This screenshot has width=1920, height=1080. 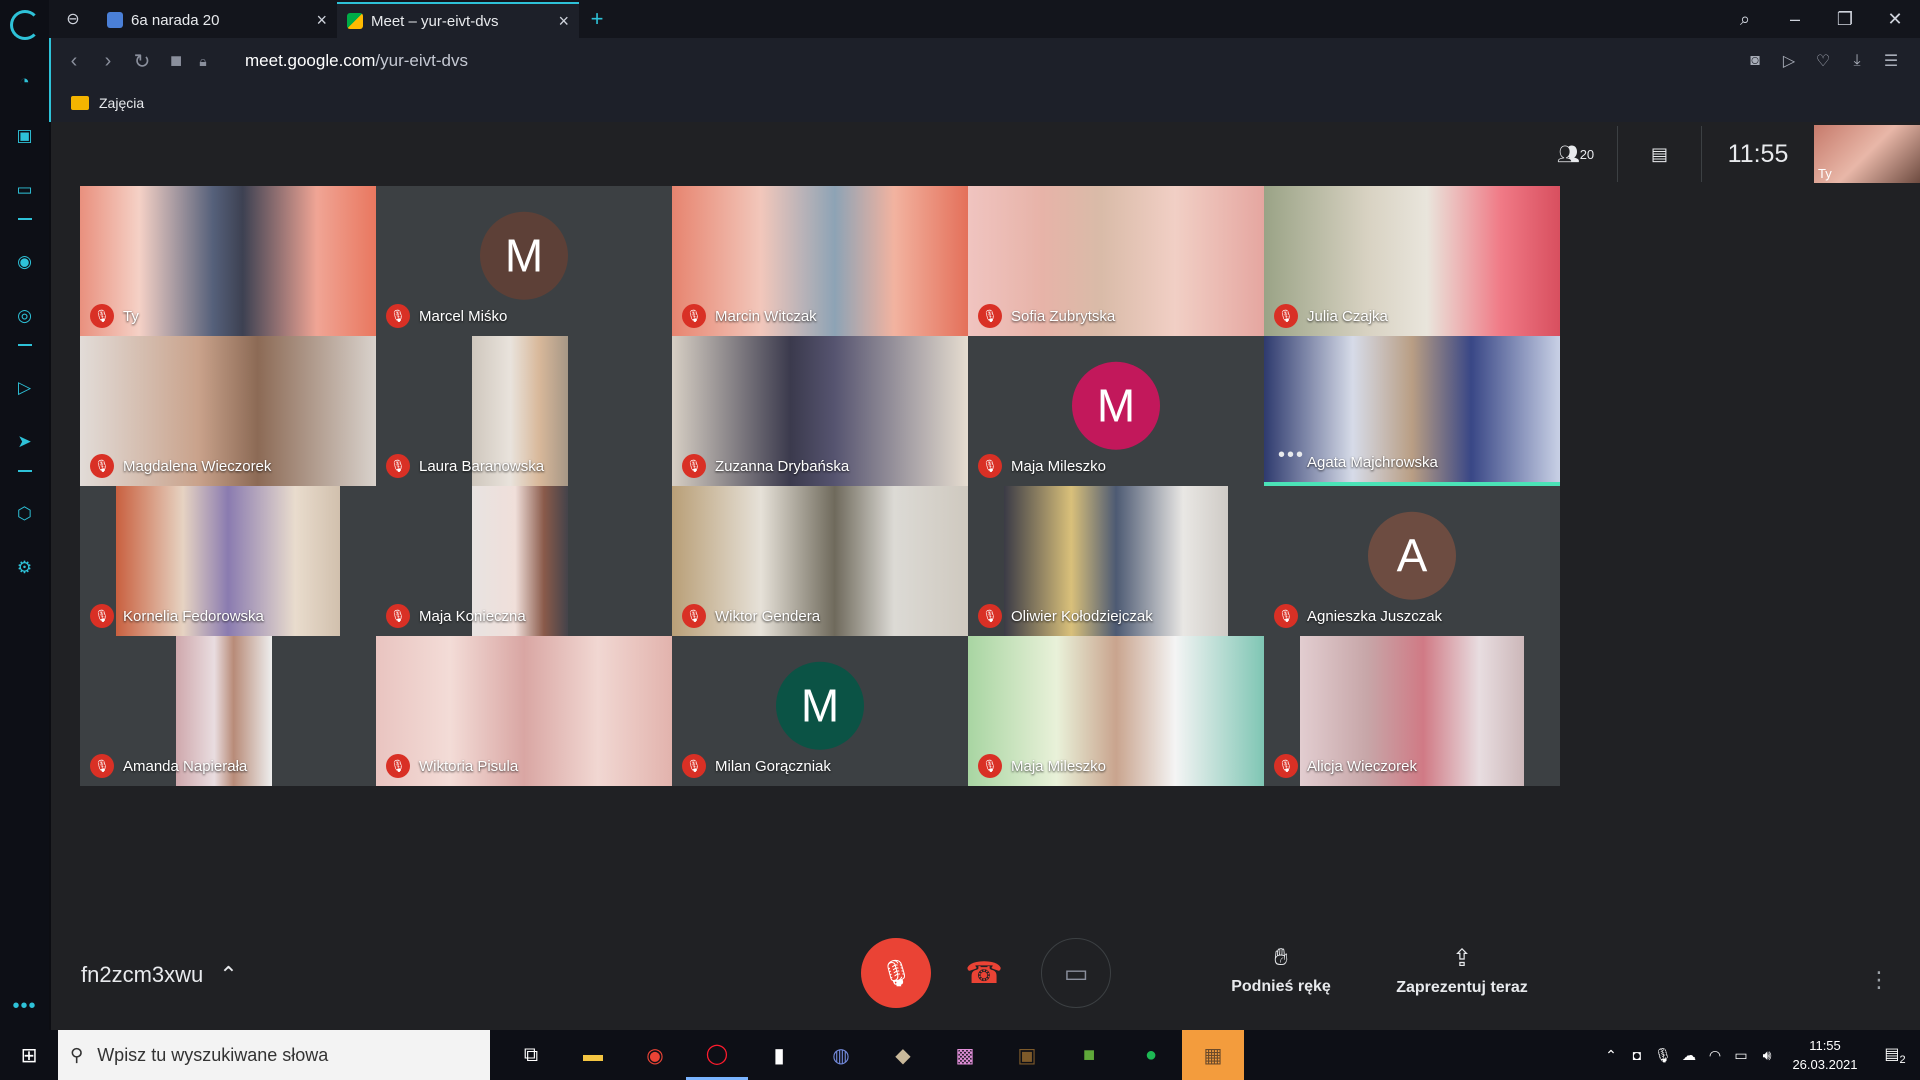 What do you see at coordinates (1879, 980) in the screenshot?
I see `more-options-icon: ⋮` at bounding box center [1879, 980].